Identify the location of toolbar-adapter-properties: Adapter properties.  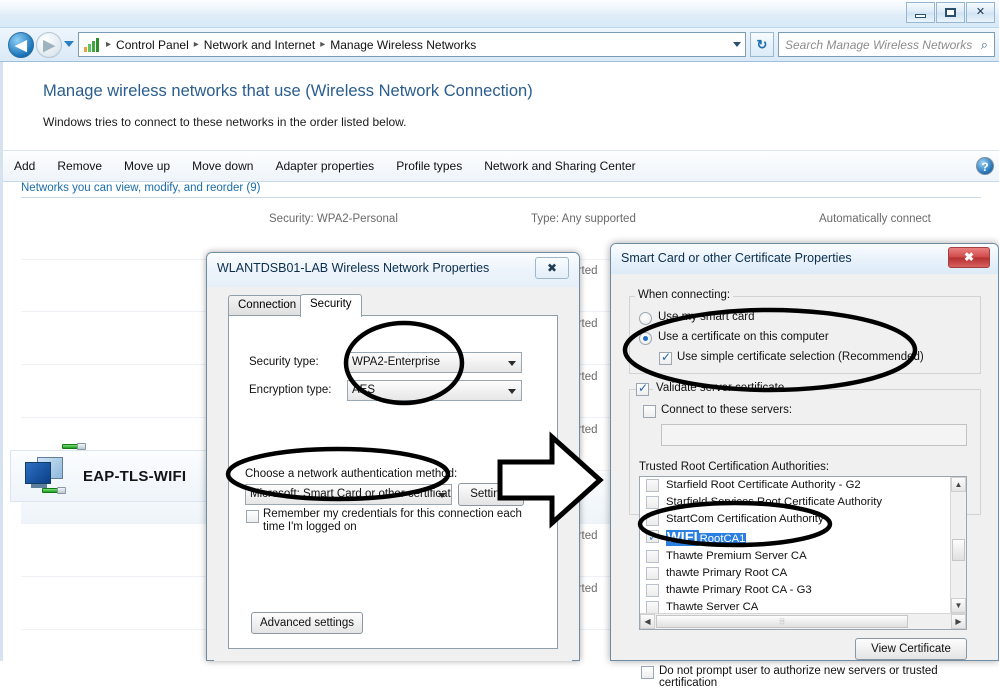
(324, 166).